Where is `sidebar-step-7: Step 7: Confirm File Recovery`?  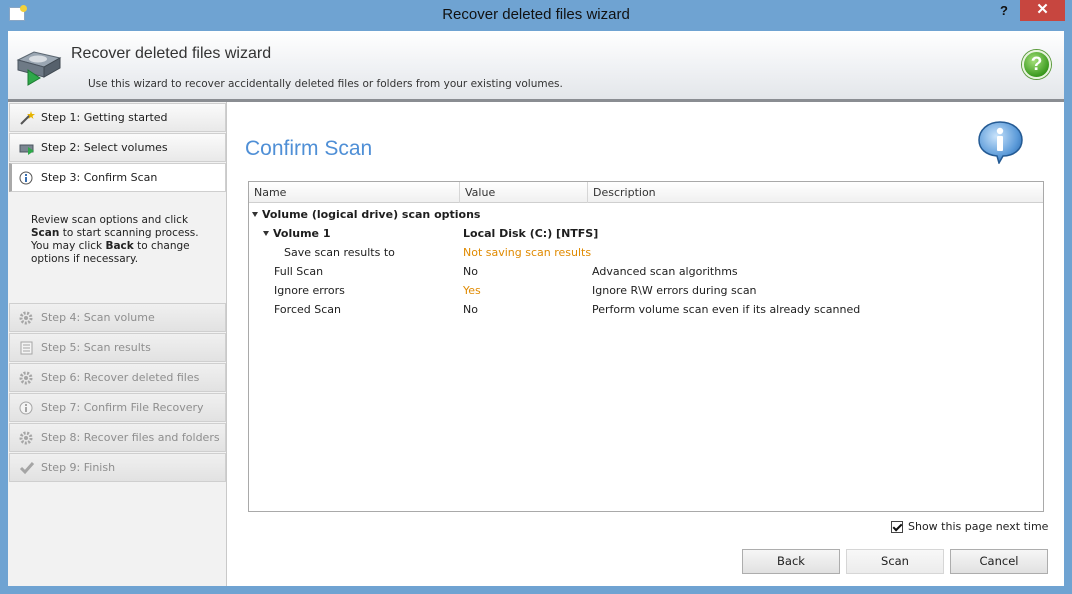
sidebar-step-7: Step 7: Confirm File Recovery is located at coordinates (117, 407).